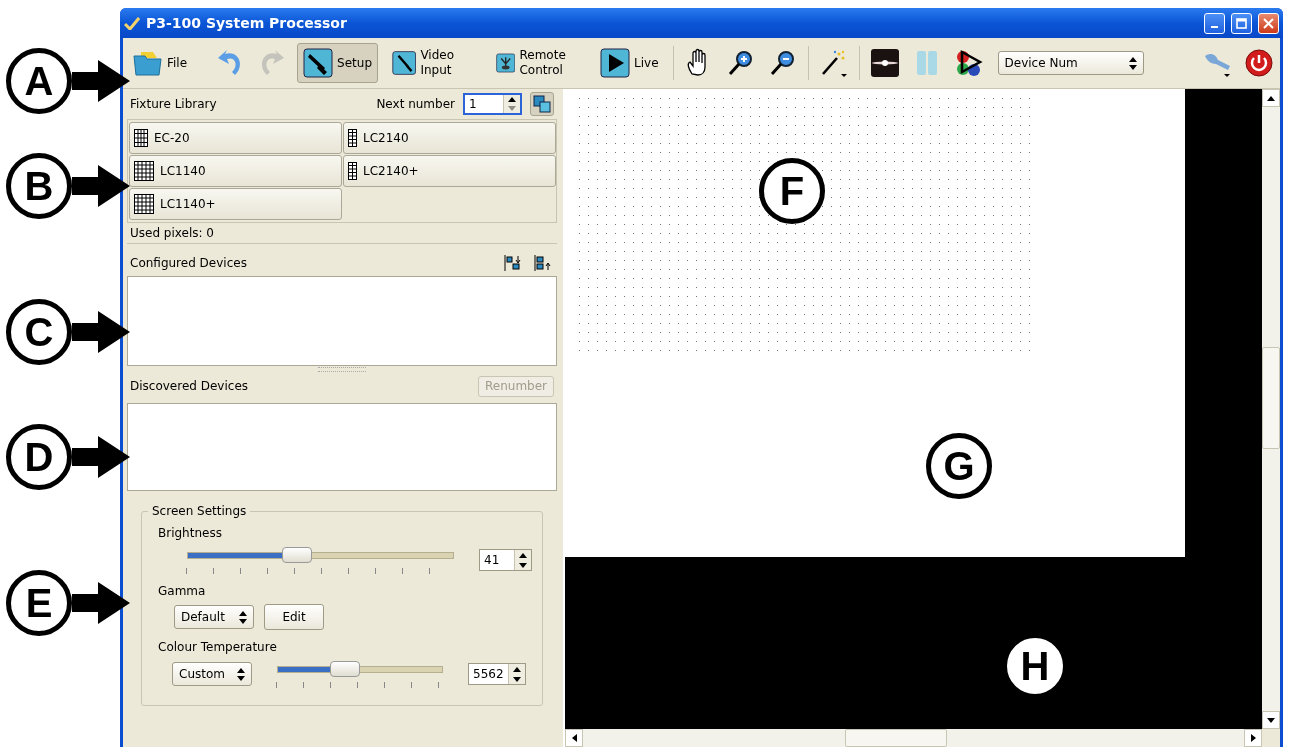 The width and height of the screenshot is (1289, 747). I want to click on light-flare-icon, so click(884, 63).